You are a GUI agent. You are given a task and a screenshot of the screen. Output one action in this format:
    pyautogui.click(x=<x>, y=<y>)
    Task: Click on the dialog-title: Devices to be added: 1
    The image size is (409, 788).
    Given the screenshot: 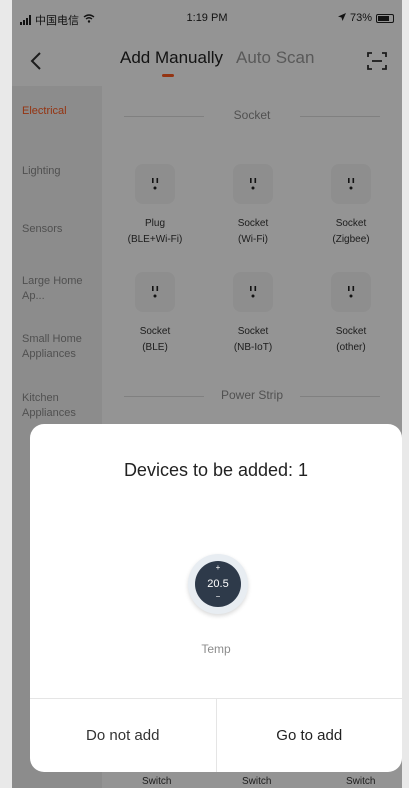 What is the action you would take?
    pyautogui.click(x=216, y=470)
    